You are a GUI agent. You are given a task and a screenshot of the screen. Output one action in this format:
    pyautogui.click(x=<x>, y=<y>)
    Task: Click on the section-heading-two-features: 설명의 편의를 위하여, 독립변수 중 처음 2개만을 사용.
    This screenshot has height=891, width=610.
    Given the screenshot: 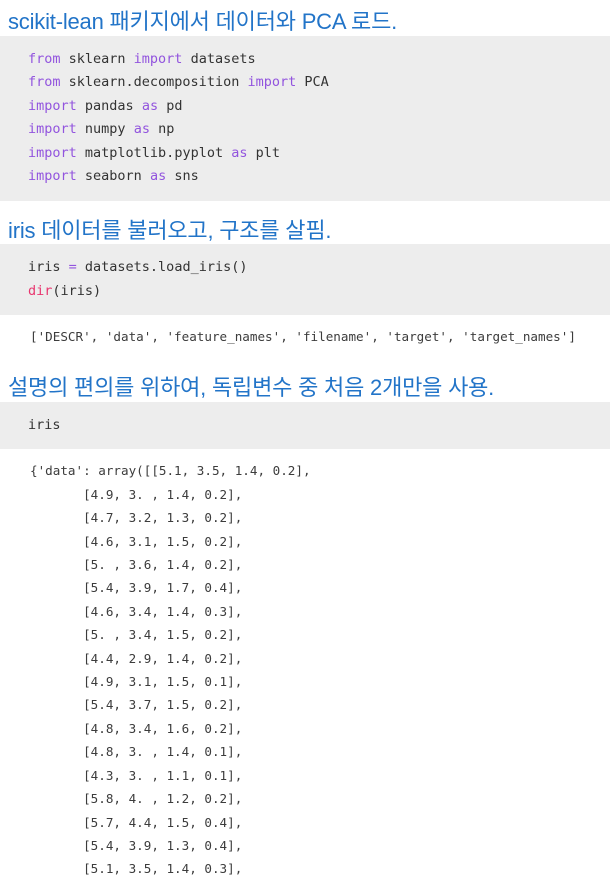 What is the action you would take?
    pyautogui.click(x=251, y=388)
    